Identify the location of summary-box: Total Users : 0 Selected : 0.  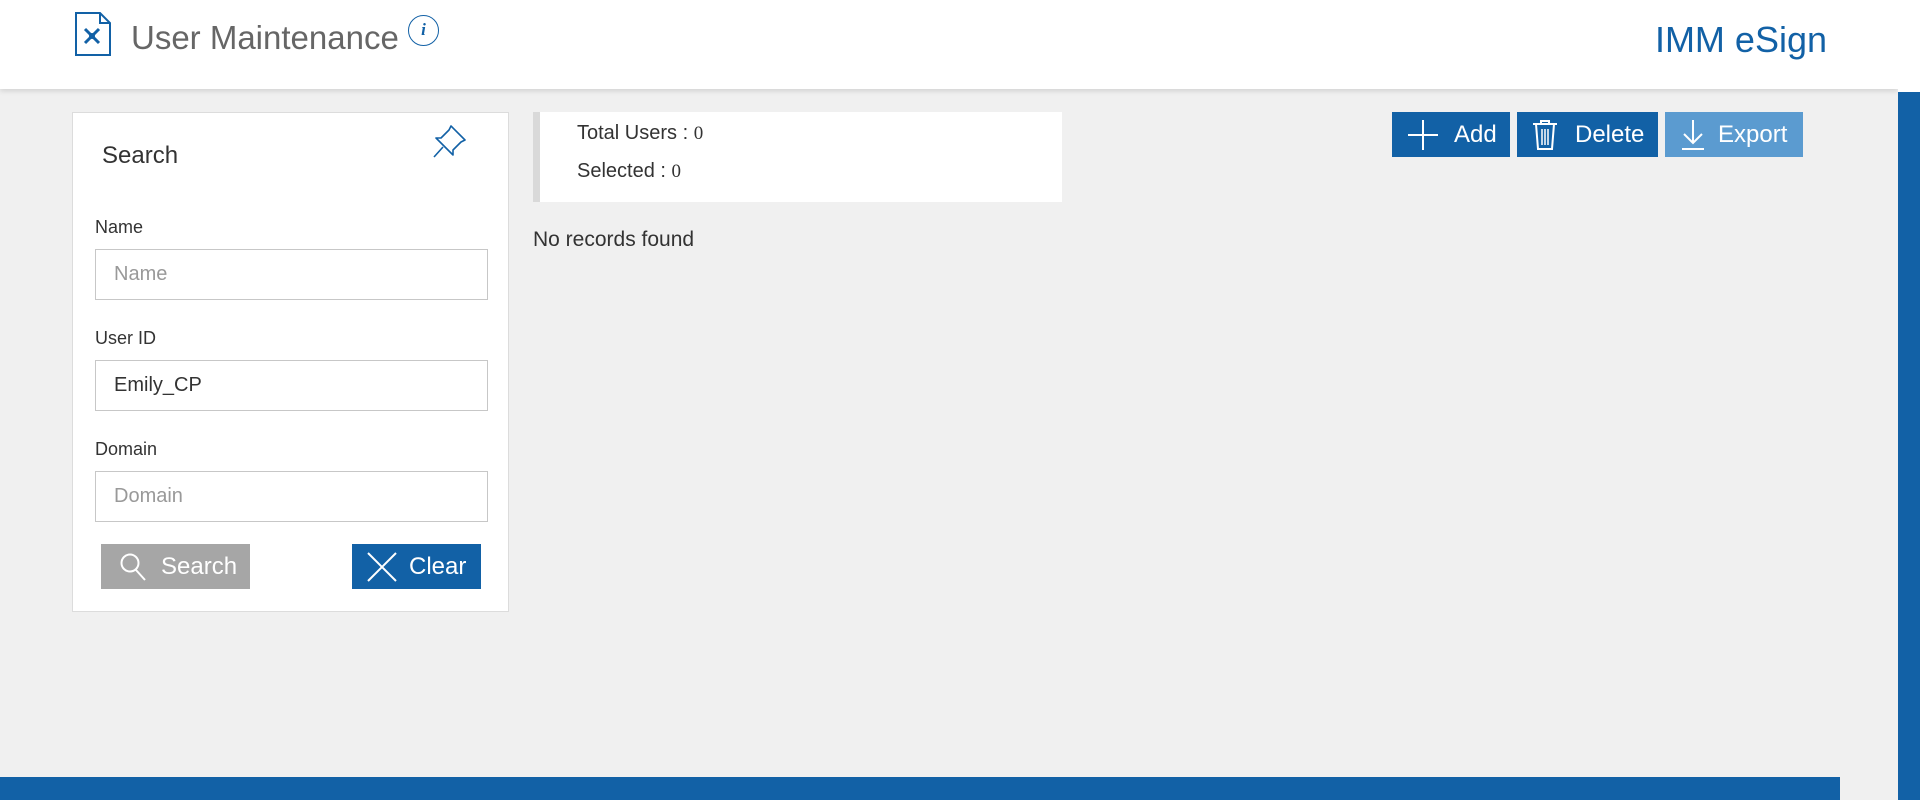
(797, 157).